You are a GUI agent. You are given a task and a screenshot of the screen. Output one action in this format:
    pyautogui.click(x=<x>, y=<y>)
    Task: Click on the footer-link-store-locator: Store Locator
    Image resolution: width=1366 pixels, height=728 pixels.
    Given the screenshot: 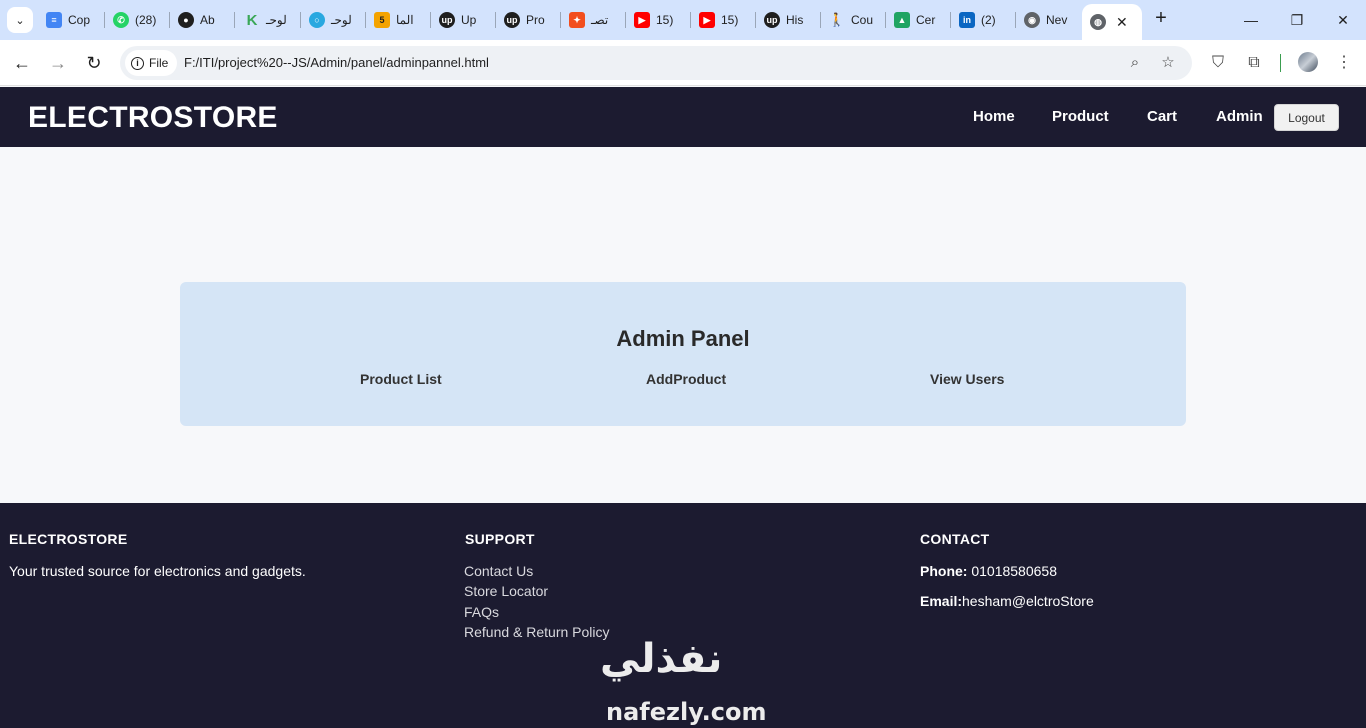 What is the action you would take?
    pyautogui.click(x=506, y=591)
    